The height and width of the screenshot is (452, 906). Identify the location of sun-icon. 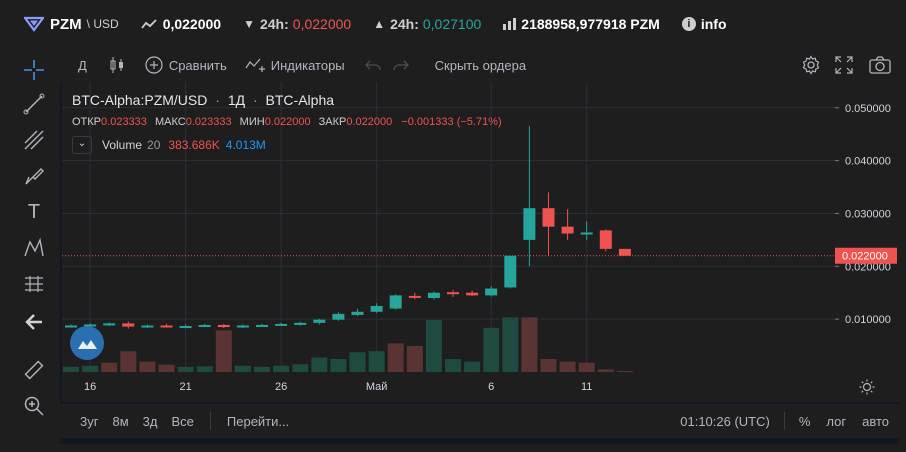
(867, 387).